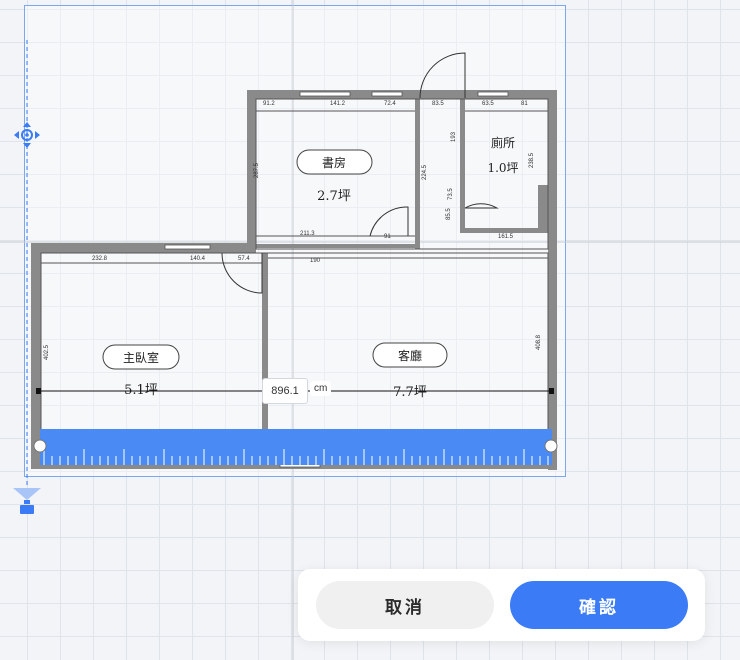  Describe the element at coordinates (488, 104) in the screenshot. I see `svg-text: 63.5` at that location.